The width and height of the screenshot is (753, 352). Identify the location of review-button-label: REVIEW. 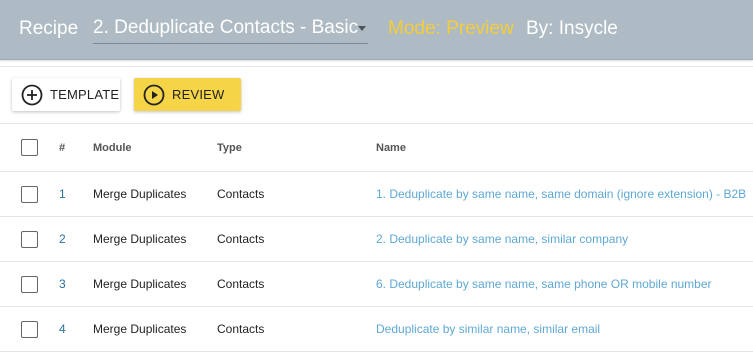
(198, 94).